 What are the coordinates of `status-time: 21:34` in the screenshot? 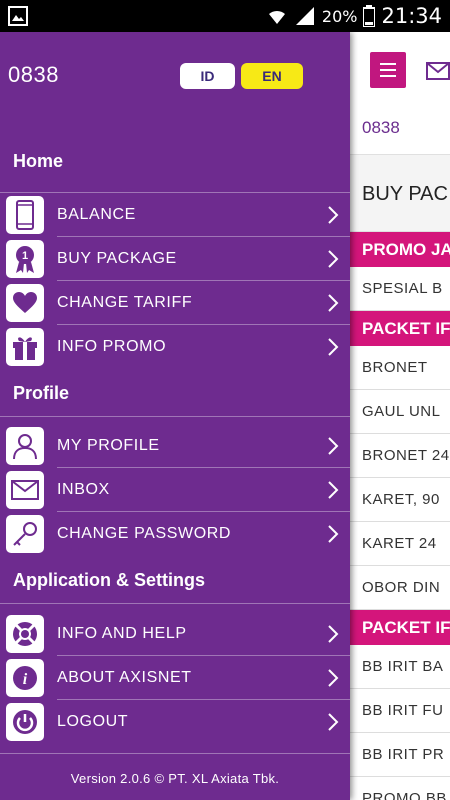 It's located at (411, 16).